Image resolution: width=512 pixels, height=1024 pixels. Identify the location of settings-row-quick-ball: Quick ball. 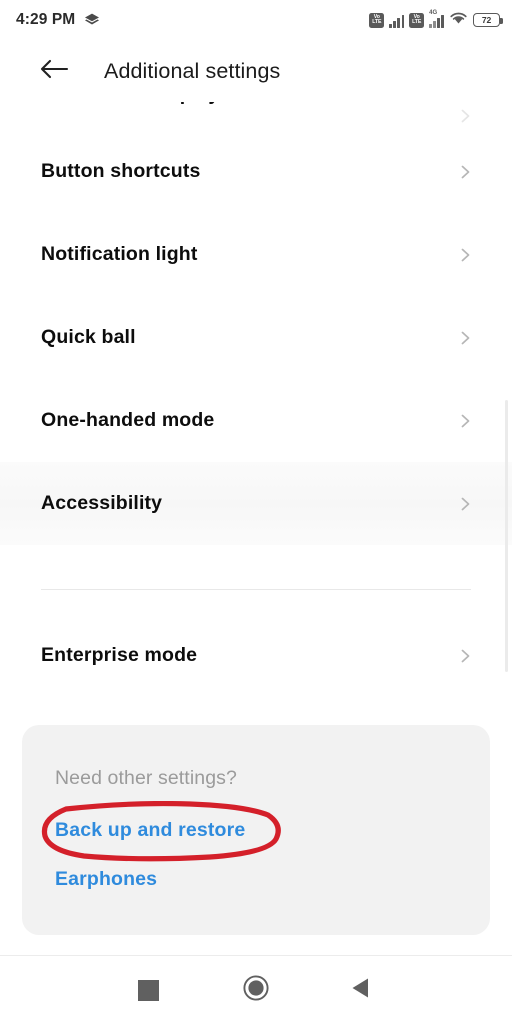
(256, 337).